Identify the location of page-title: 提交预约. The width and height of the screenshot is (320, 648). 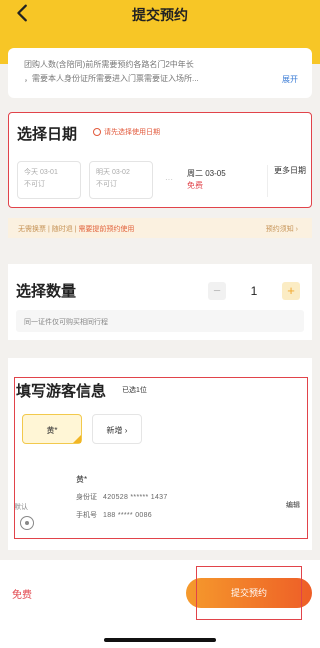
(160, 15).